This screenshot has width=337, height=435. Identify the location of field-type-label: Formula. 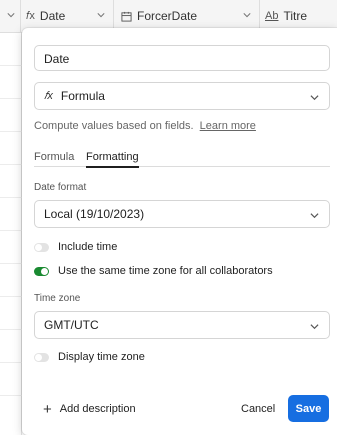
(82, 96).